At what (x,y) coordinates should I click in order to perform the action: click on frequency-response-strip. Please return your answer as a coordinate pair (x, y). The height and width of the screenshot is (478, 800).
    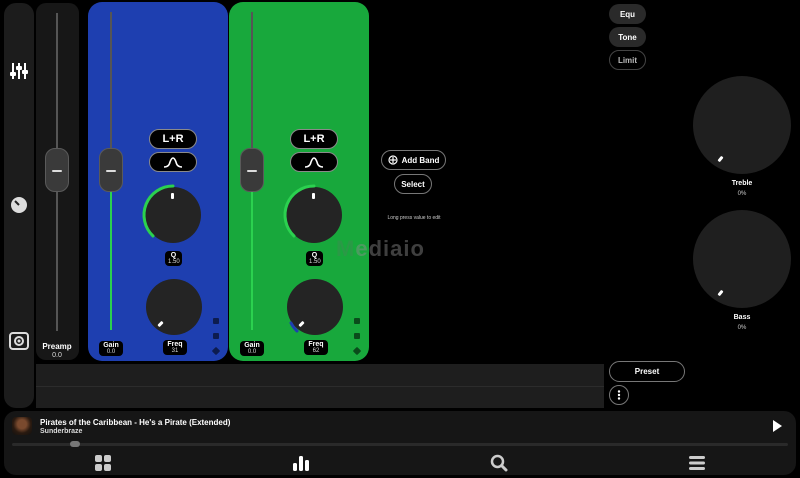
    Looking at the image, I should click on (320, 386).